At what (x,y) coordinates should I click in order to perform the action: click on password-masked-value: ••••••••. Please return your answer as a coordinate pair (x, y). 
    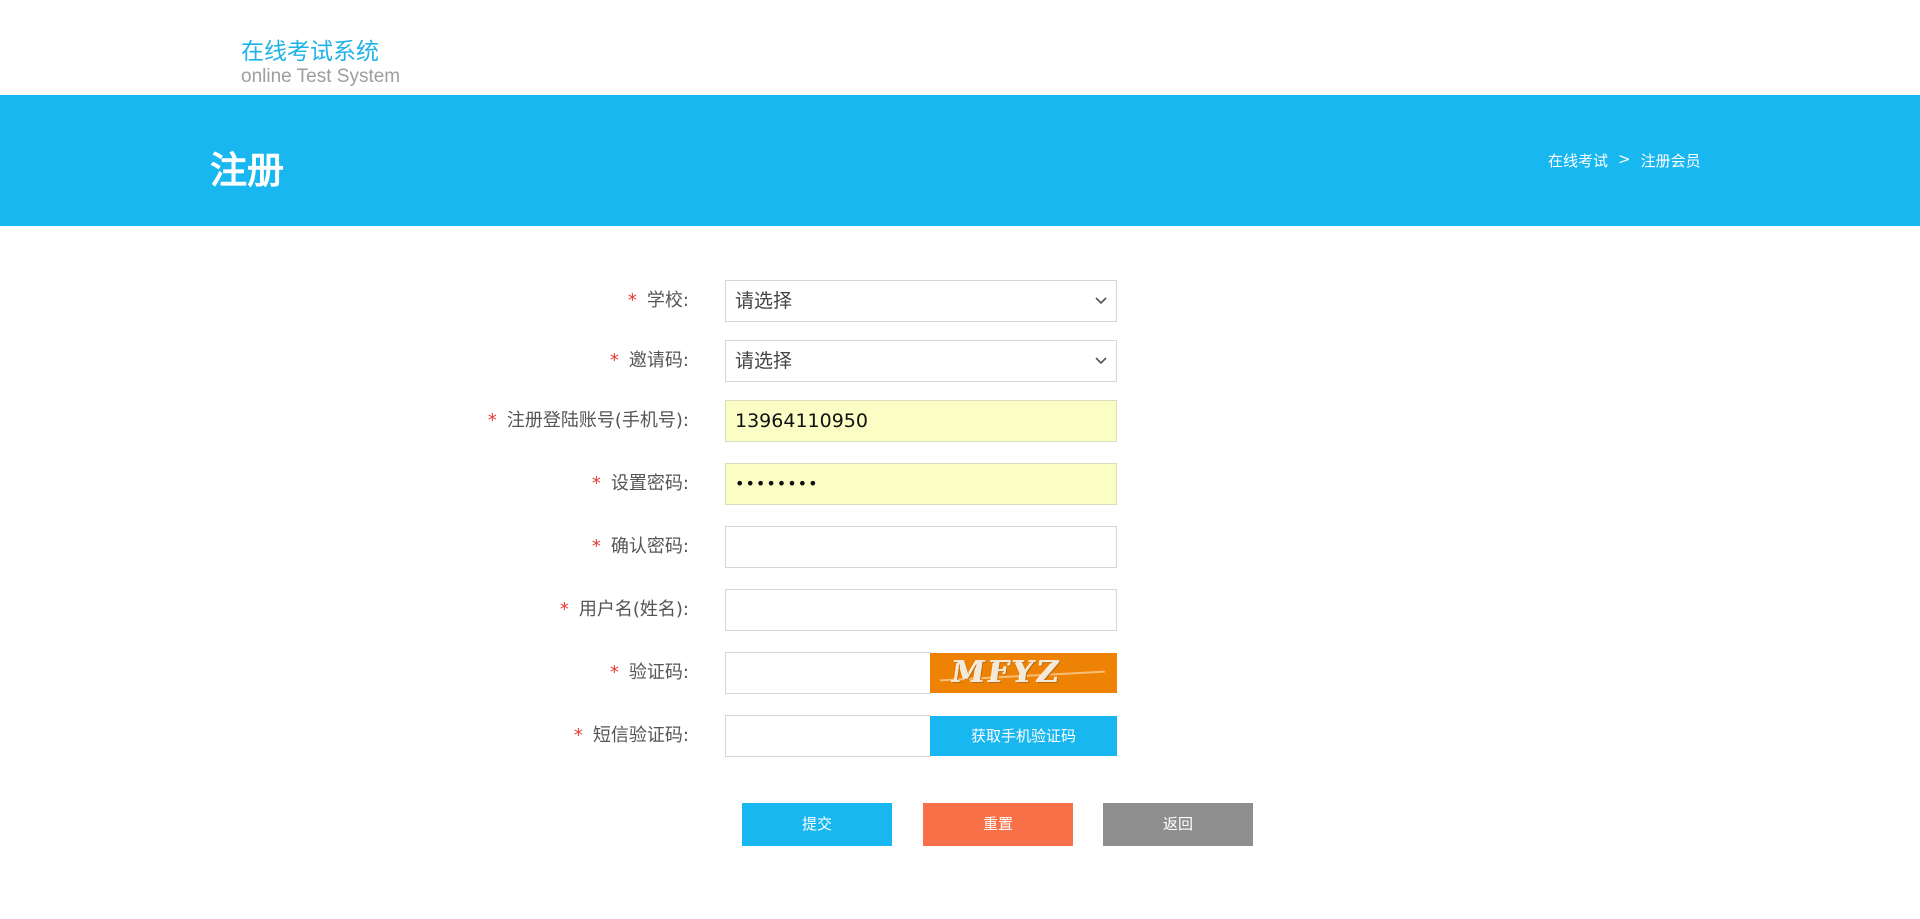
    Looking at the image, I should click on (777, 483).